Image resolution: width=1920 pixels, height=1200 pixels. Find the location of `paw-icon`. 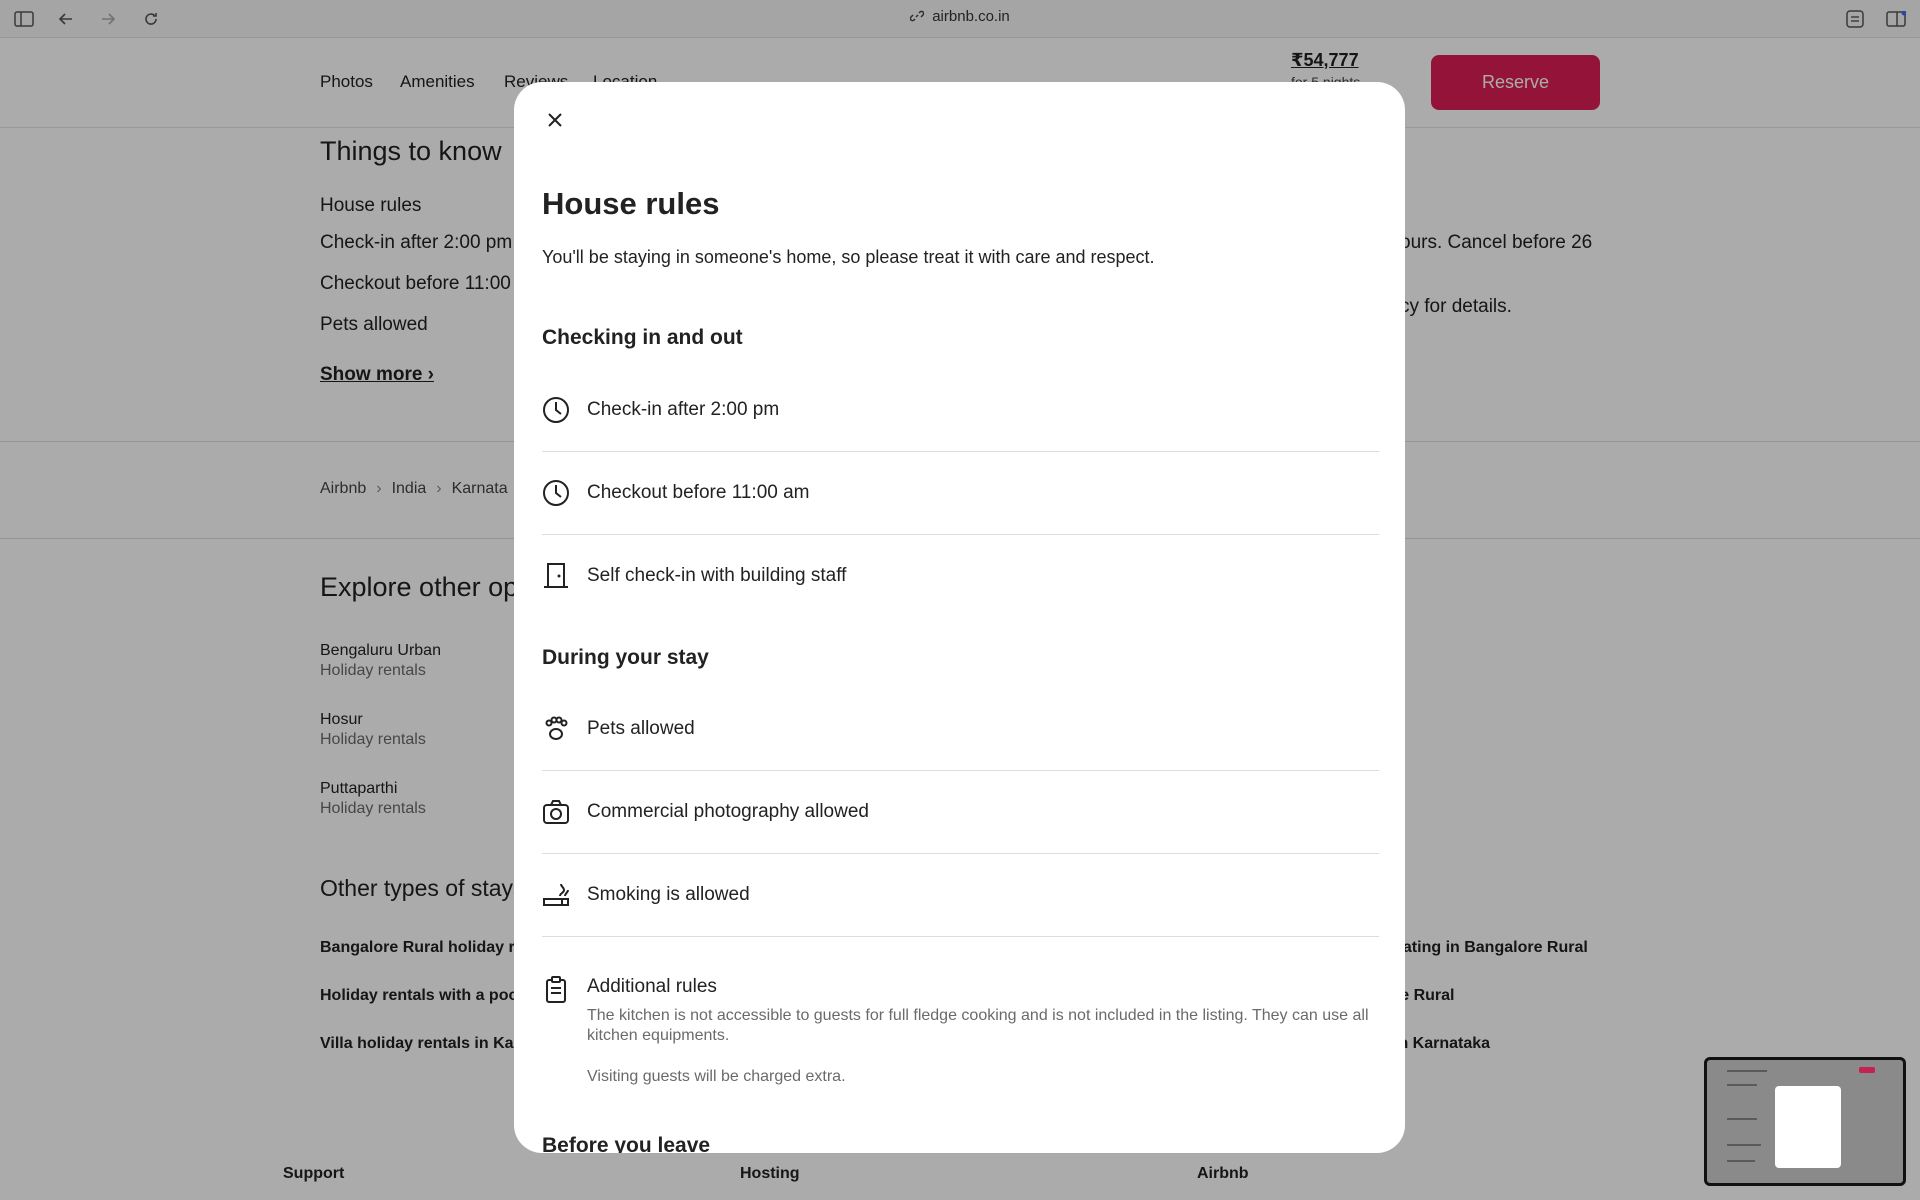

paw-icon is located at coordinates (556, 729).